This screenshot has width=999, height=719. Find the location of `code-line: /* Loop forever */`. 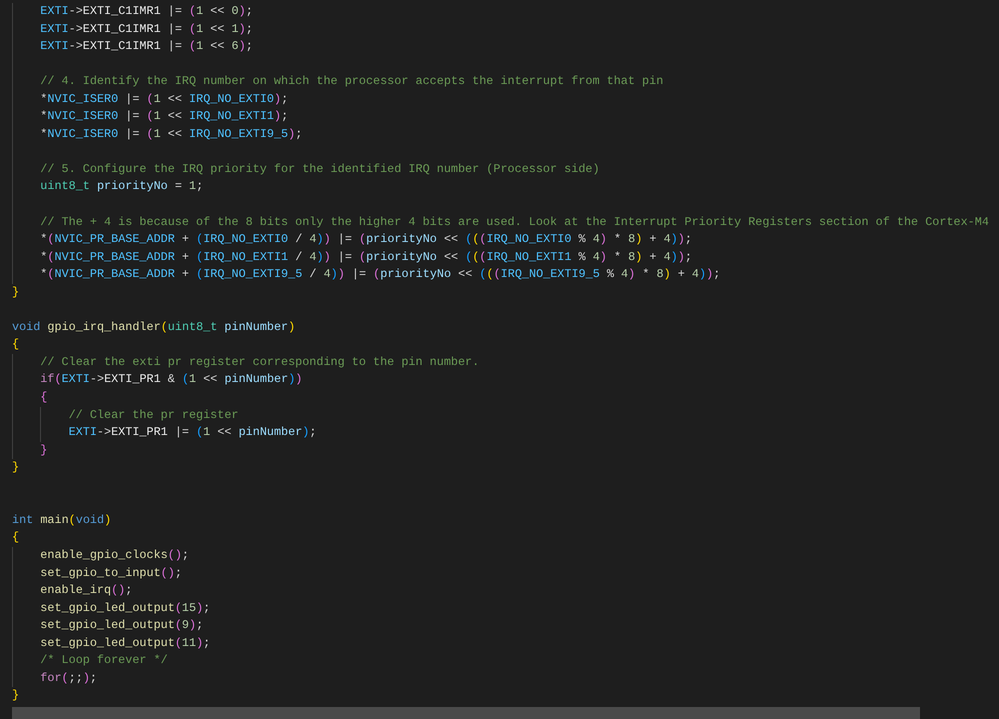

code-line: /* Loop forever */ is located at coordinates (104, 661).